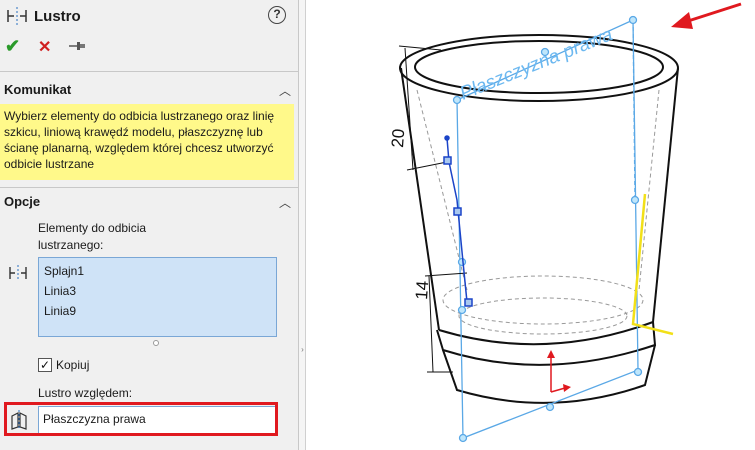  What do you see at coordinates (302, 225) in the screenshot?
I see `panel-splitter` at bounding box center [302, 225].